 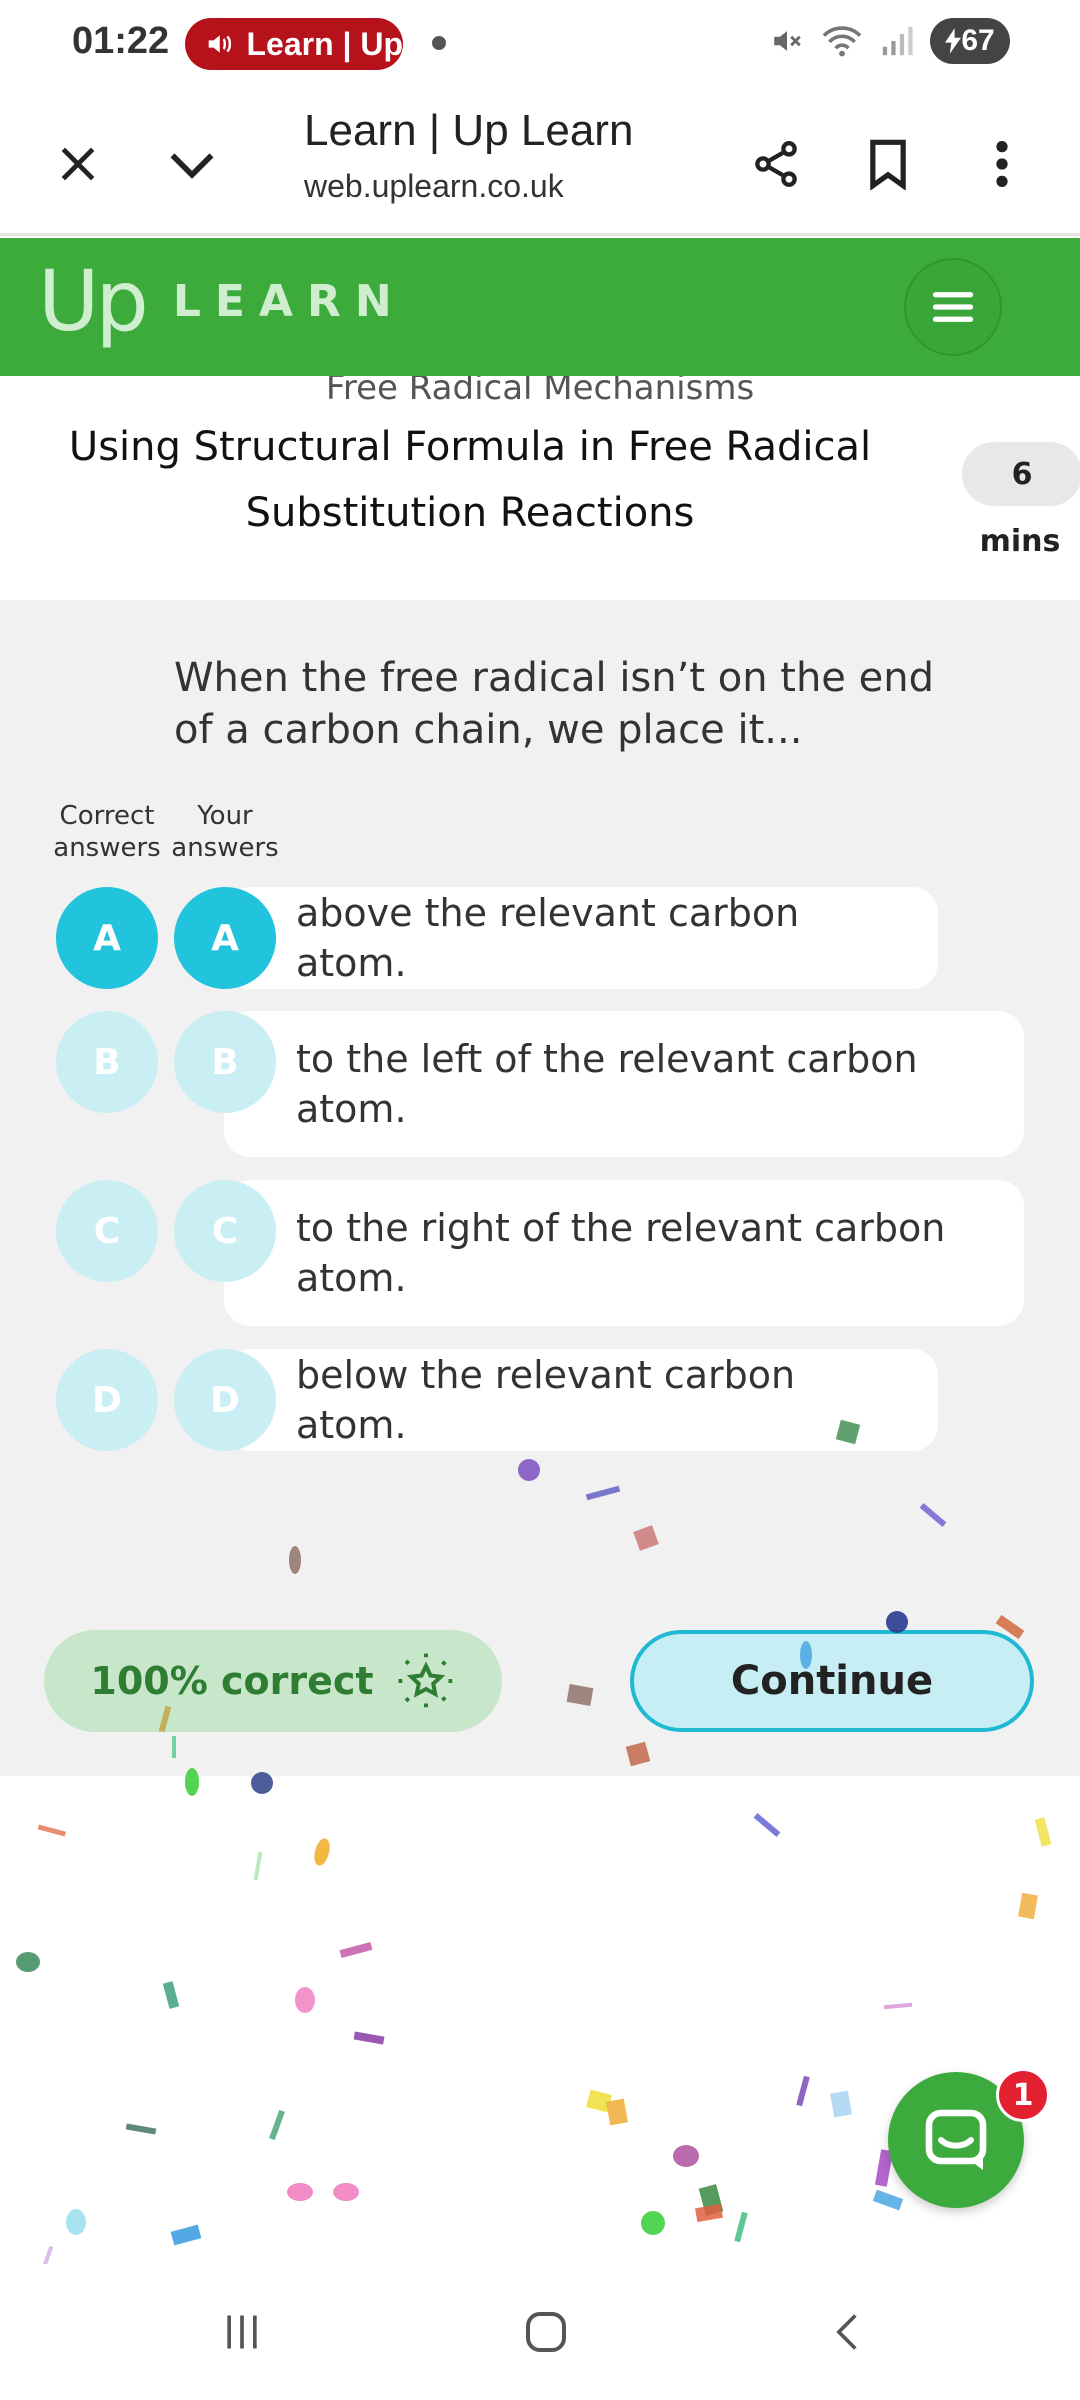 I want to click on correct-answer-marker: B, so click(x=107, y=1062).